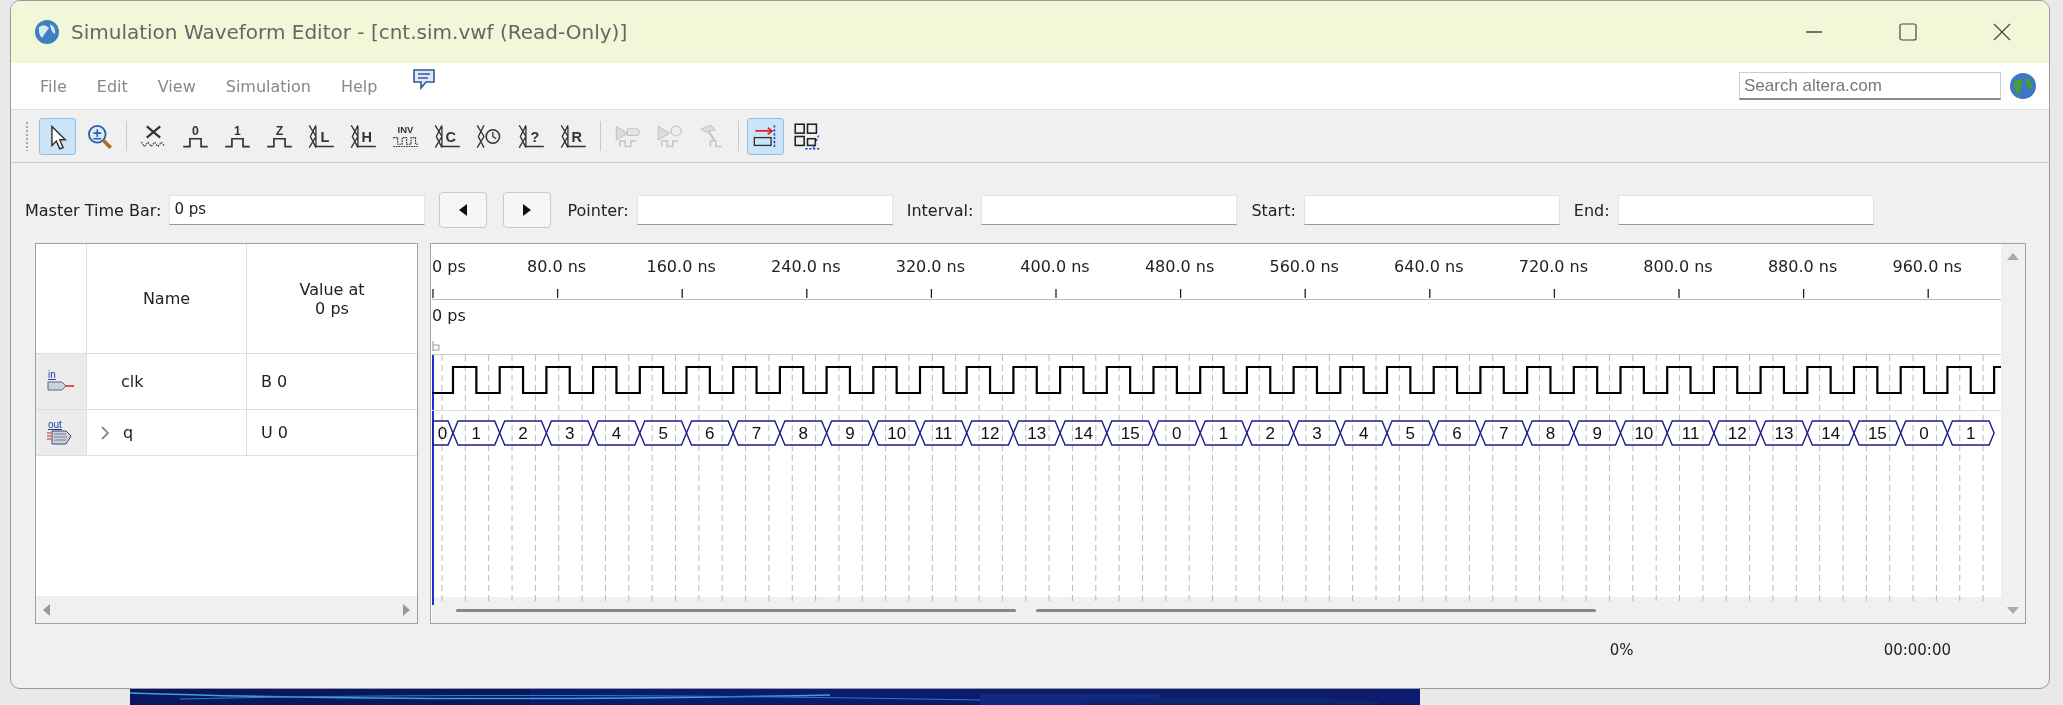 This screenshot has height=705, width=2063. I want to click on progress-text: 0%, so click(1621, 650).